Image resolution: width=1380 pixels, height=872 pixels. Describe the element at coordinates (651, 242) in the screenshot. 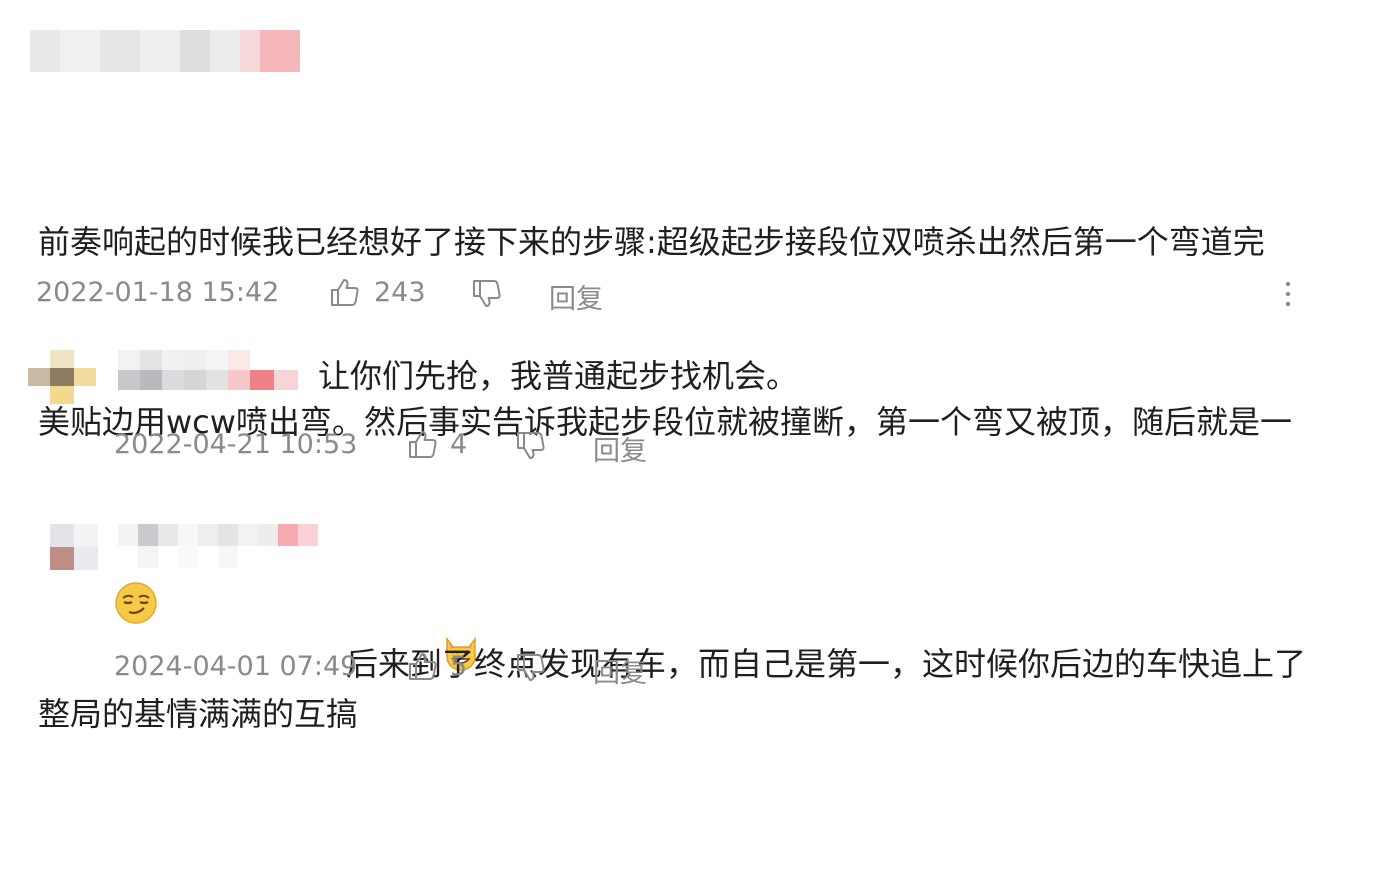

I see `comment-body-line: 前奏响起的时候我已经想好了接下来的步骤:超级起步接段位双喷杀出然后第一个弯道完` at that location.